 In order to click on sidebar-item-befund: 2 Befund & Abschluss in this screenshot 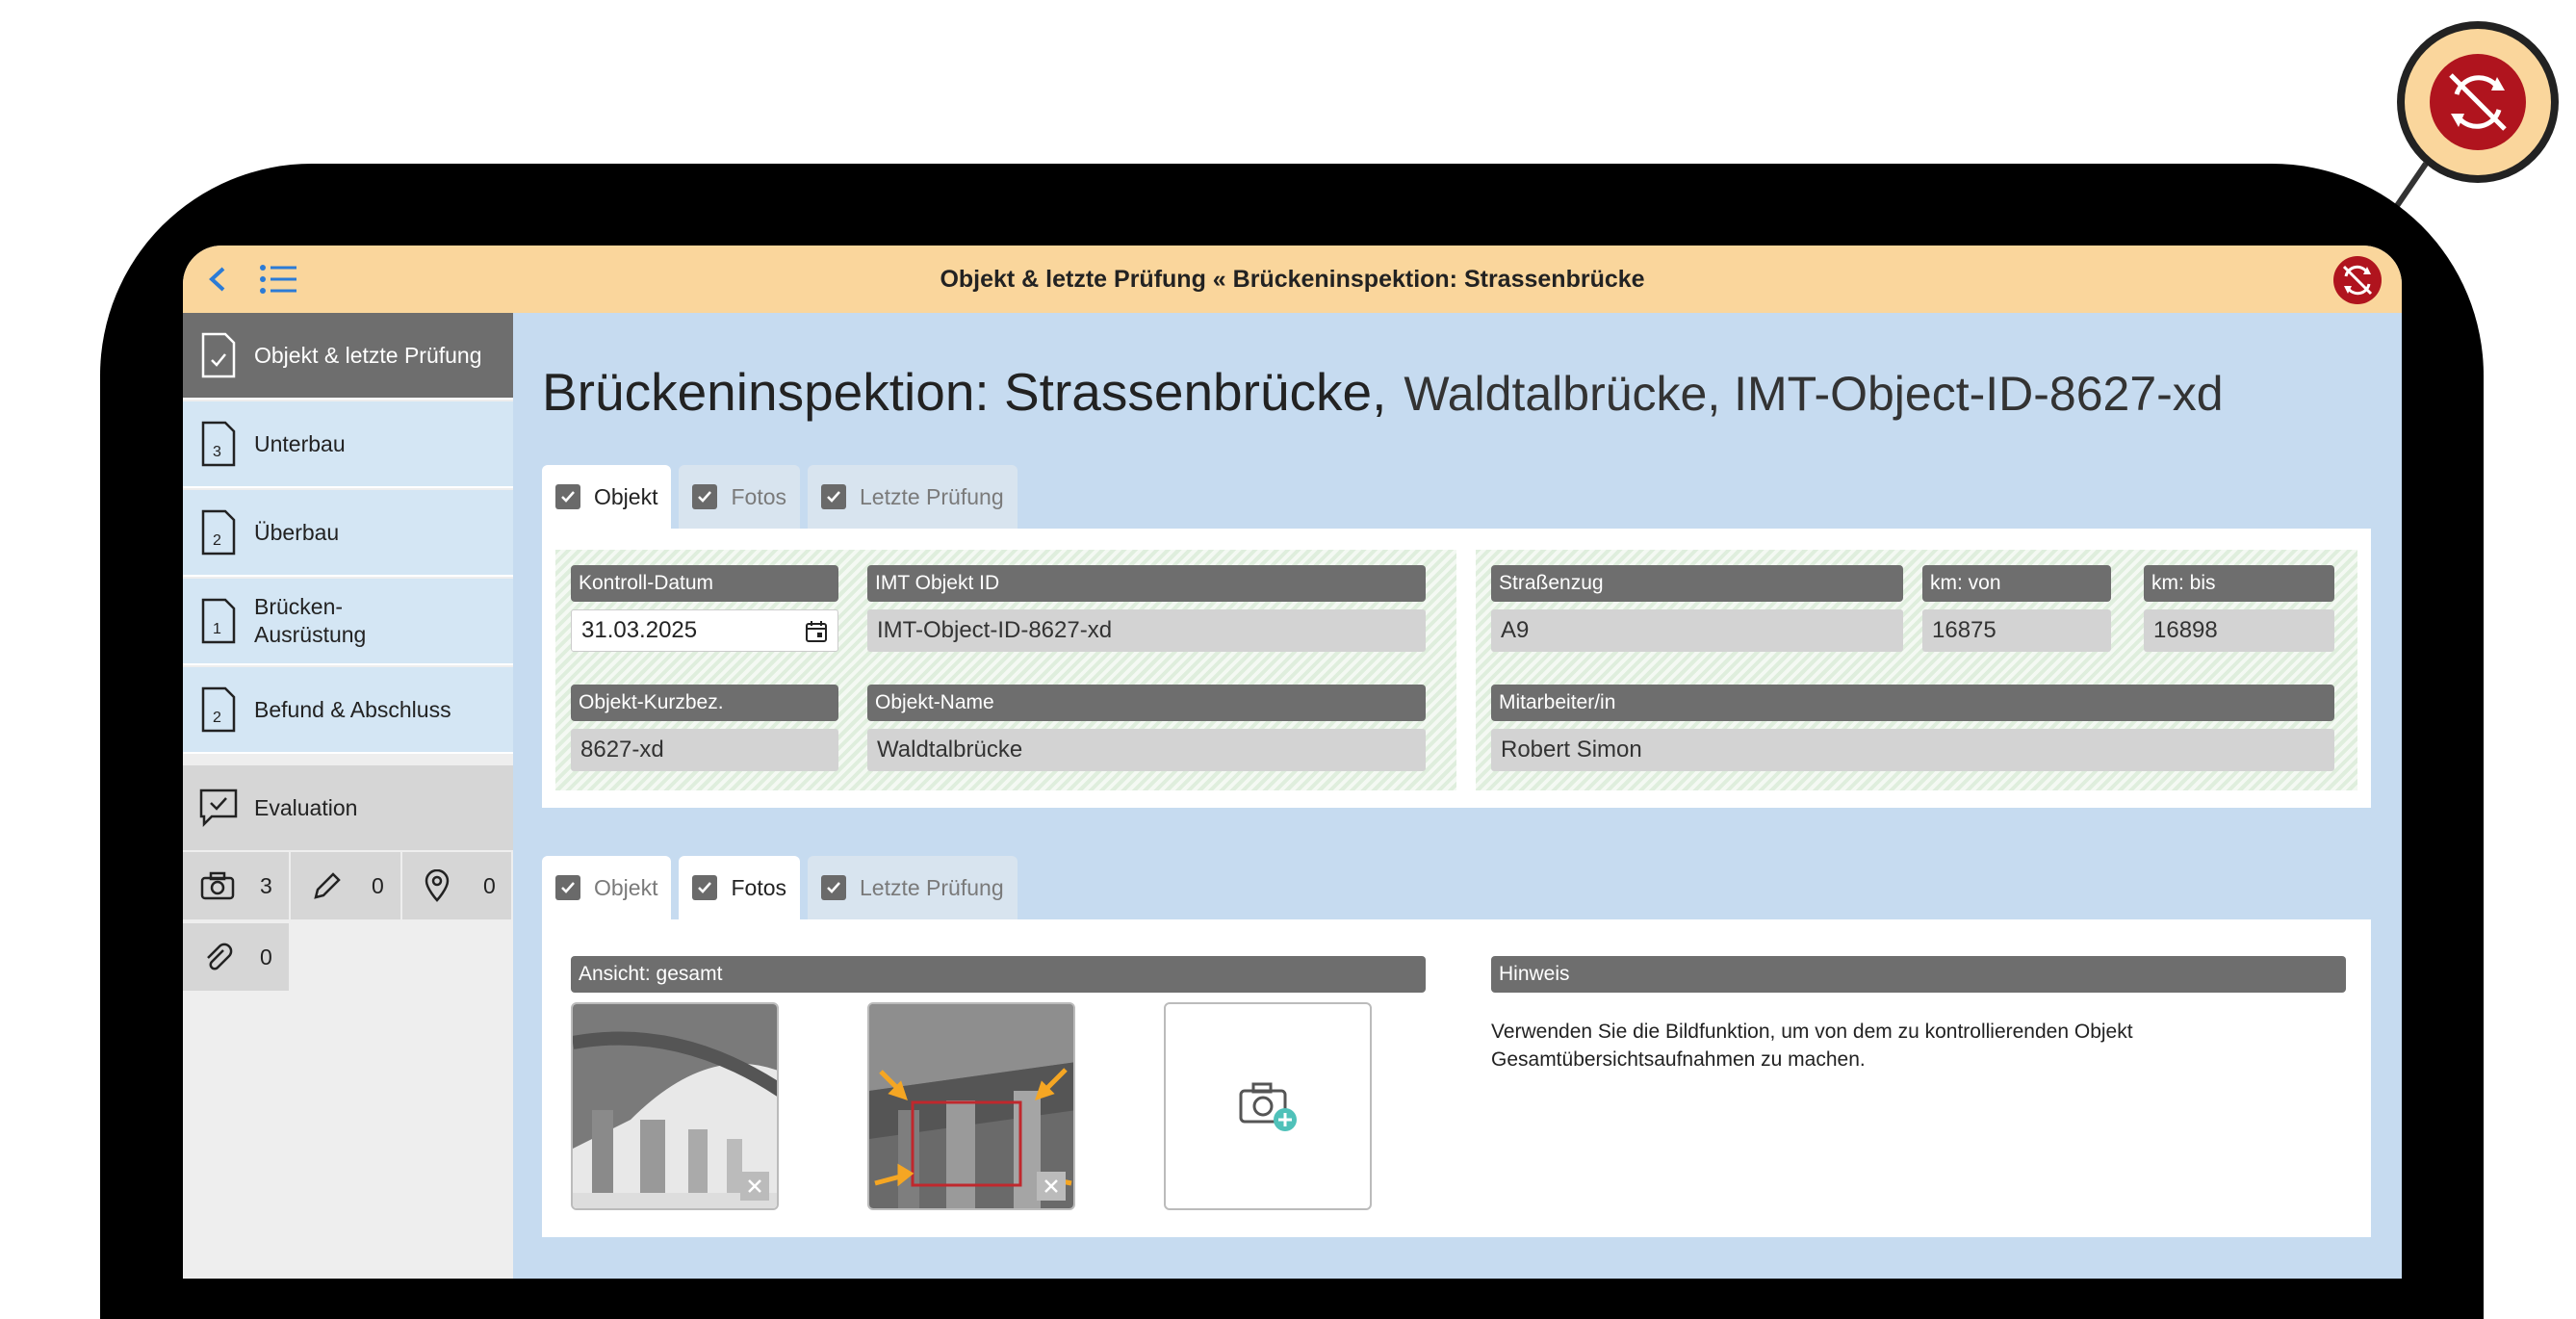, I will do `click(348, 710)`.